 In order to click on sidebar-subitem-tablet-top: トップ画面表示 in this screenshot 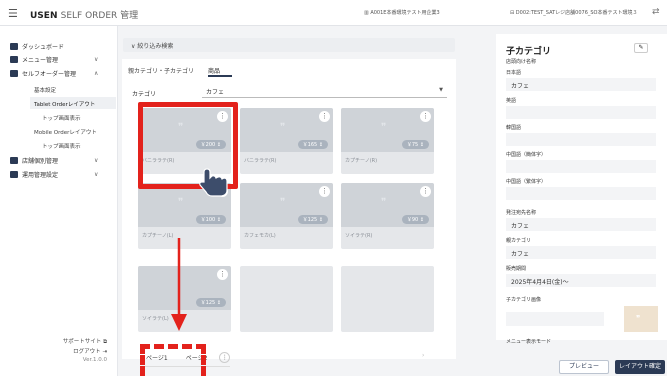, I will do `click(61, 118)`.